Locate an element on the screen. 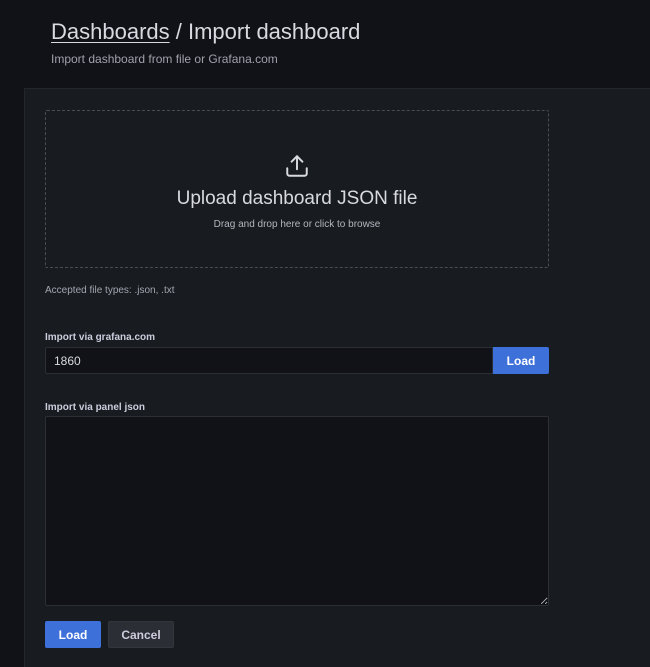 This screenshot has width=650, height=667. page-title: Dashboards / Import dashboard is located at coordinates (205, 32).